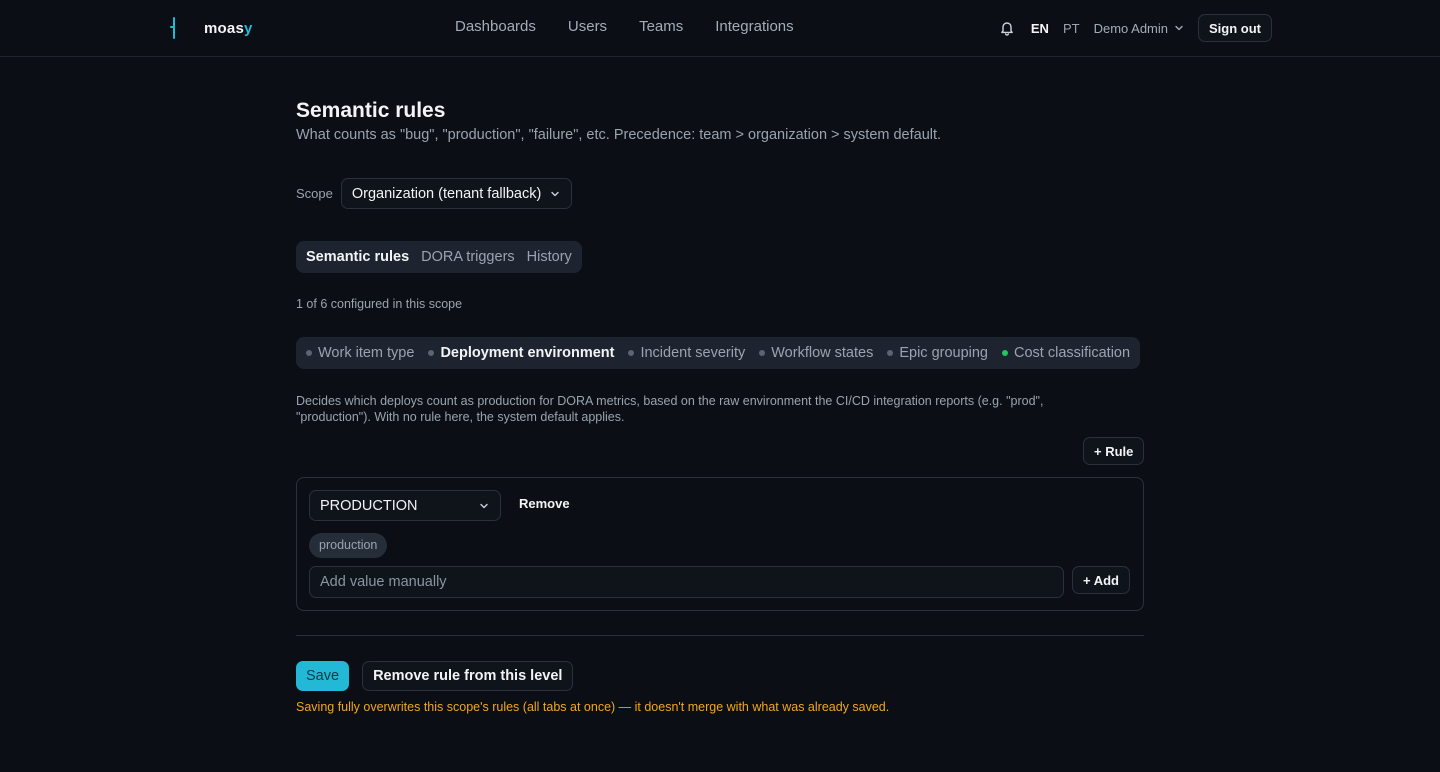 The width and height of the screenshot is (1440, 772). I want to click on status-dot-configured, so click(1005, 353).